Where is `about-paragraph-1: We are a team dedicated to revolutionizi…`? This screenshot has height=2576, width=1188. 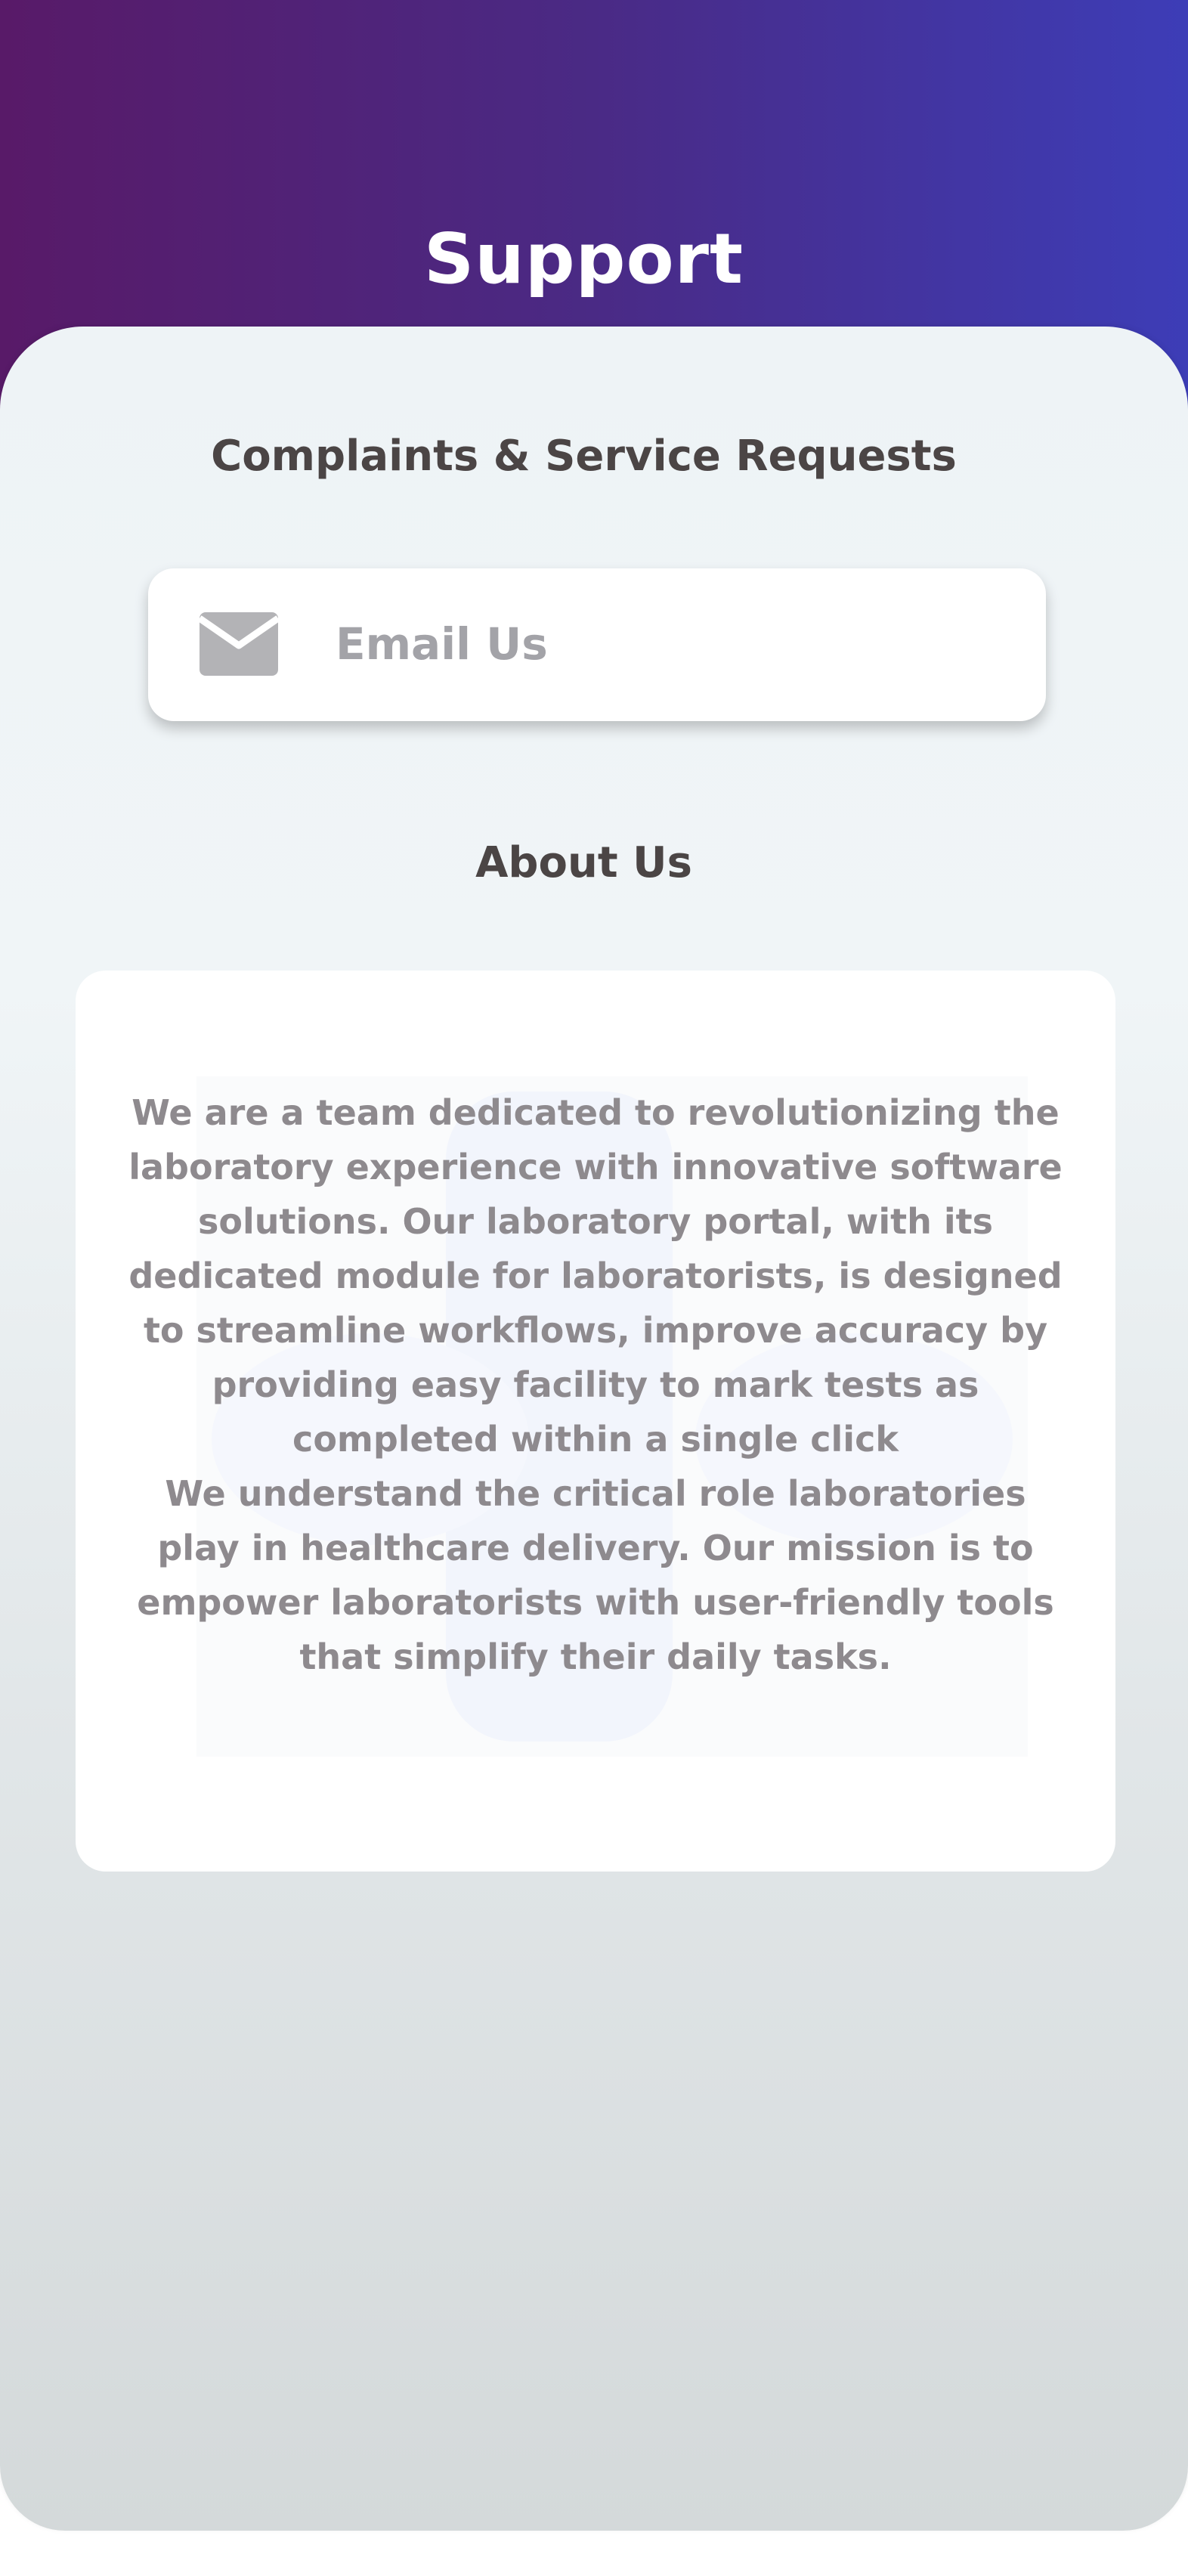 about-paragraph-1: We are a team dedicated to revolutionizi… is located at coordinates (595, 1276).